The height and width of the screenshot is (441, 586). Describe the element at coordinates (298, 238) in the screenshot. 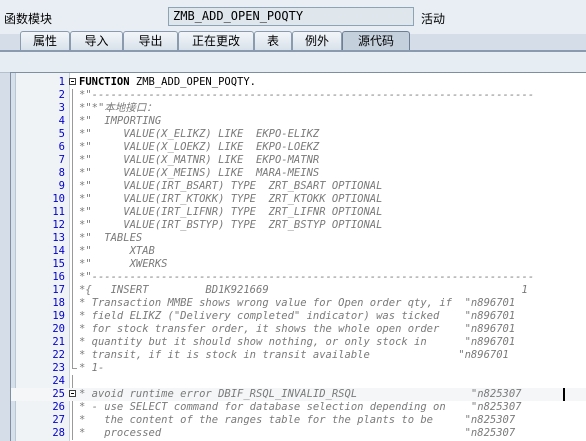

I see `code-line: 13 *" TABLES` at that location.